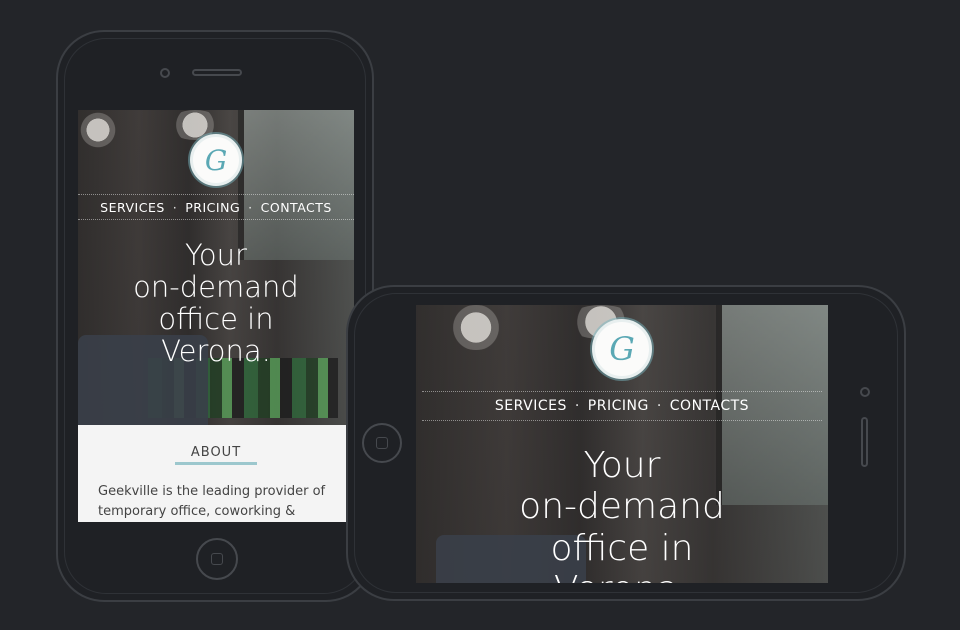 Image resolution: width=960 pixels, height=630 pixels. What do you see at coordinates (216, 463) in the screenshot?
I see `about-underline` at bounding box center [216, 463].